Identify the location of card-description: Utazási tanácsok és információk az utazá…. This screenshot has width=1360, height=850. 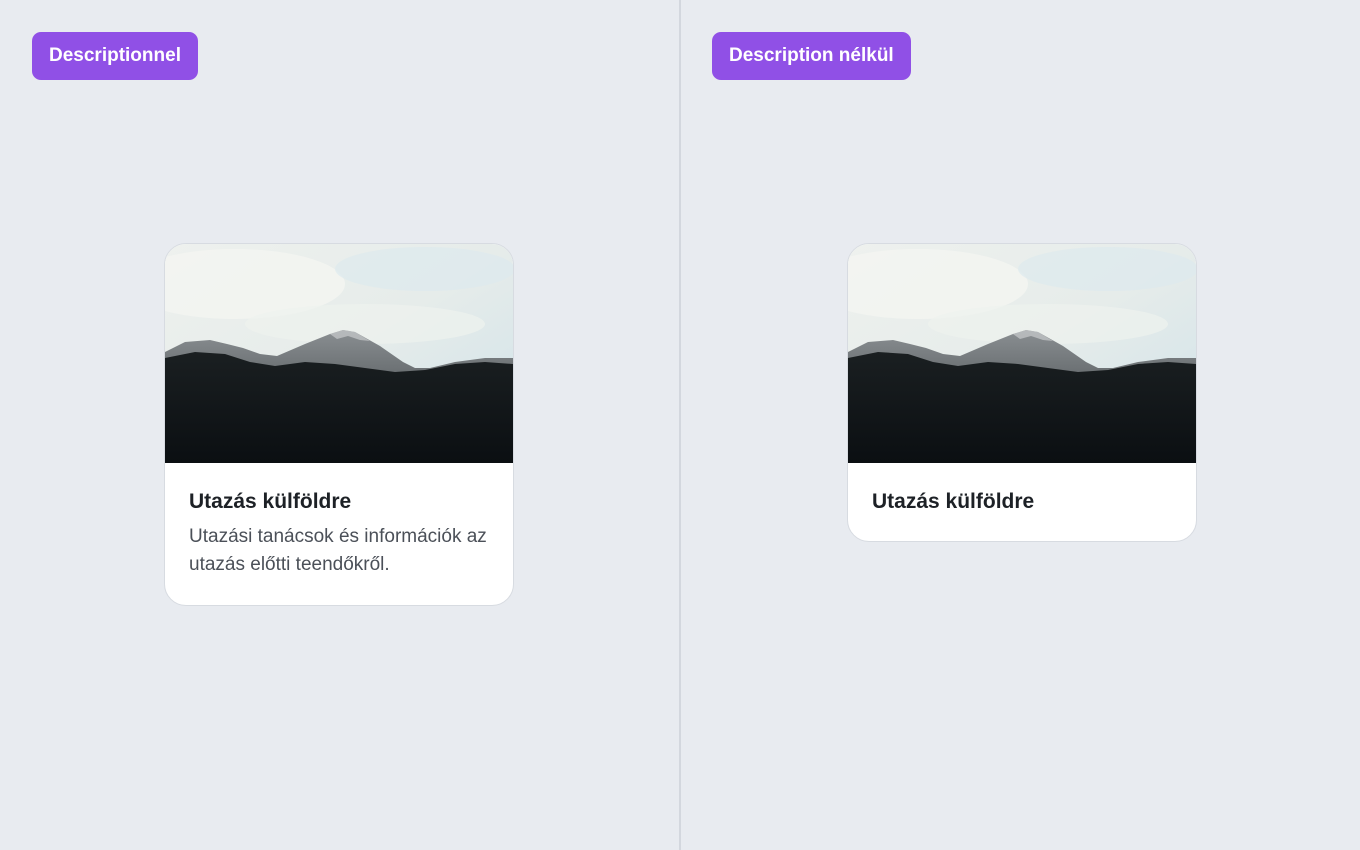
(338, 550).